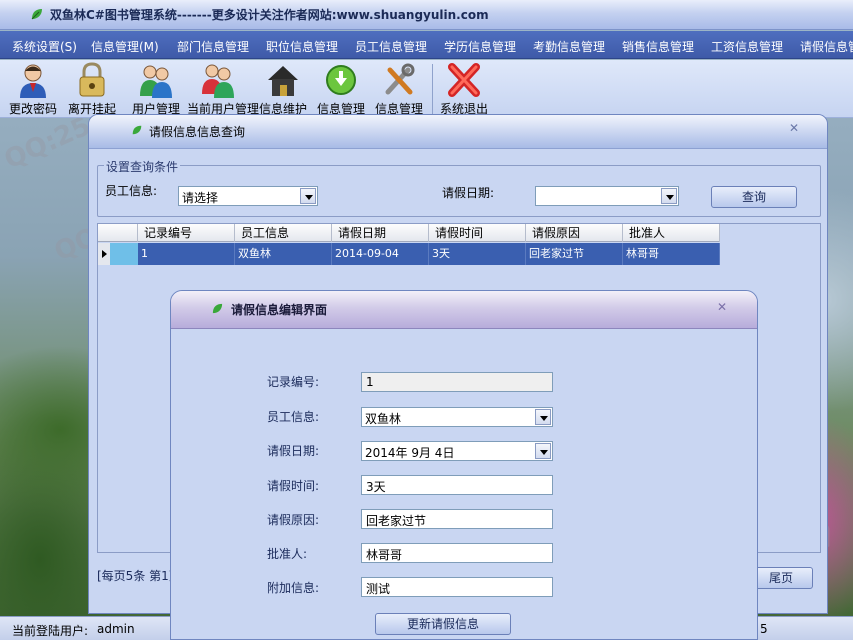 The height and width of the screenshot is (640, 853). I want to click on lock-icon, so click(92, 79).